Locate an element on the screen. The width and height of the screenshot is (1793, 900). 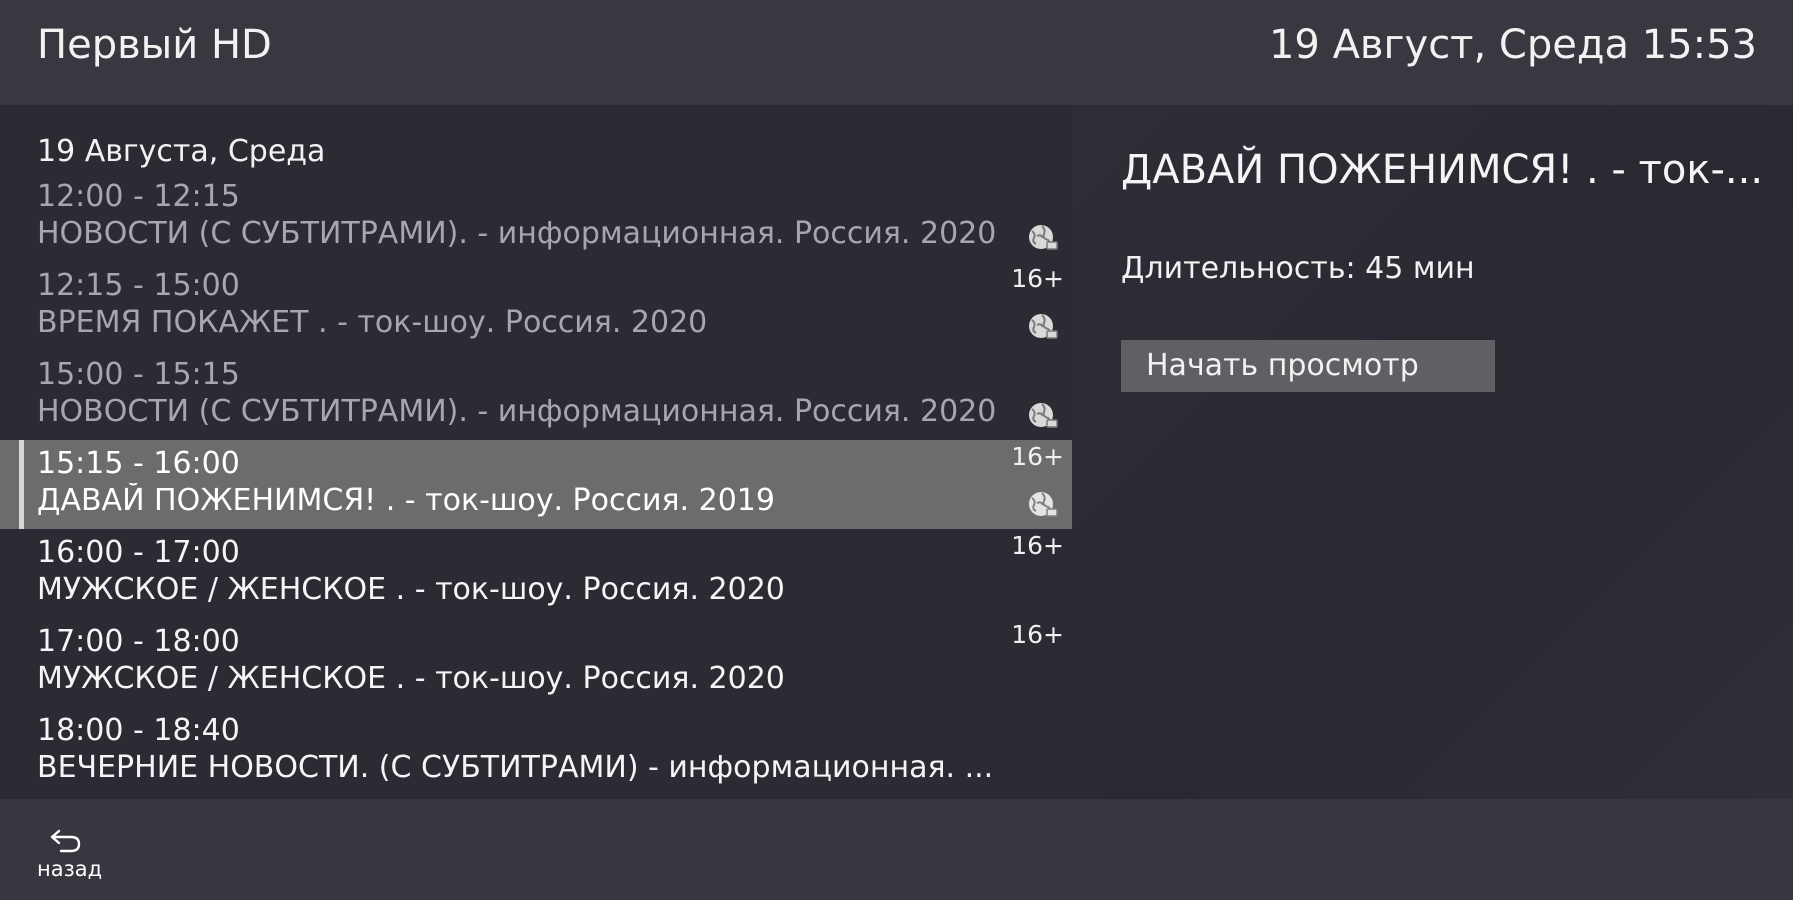
programme-time: 15:15 - 16:00 is located at coordinates (138, 463).